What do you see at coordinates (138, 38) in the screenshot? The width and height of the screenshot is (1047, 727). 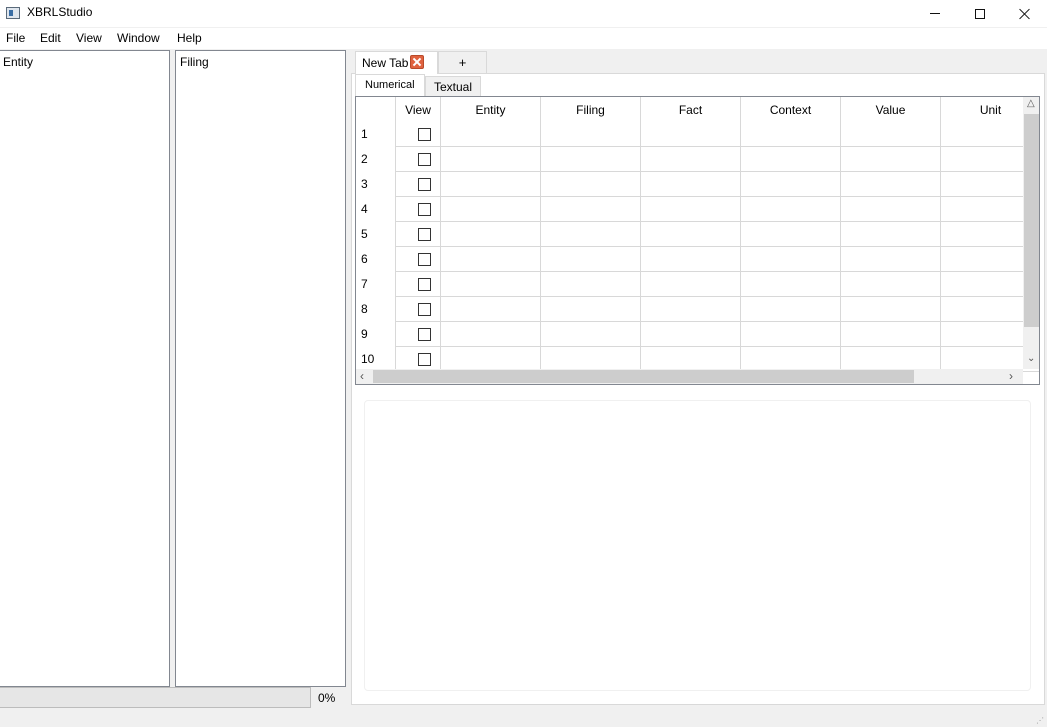 I see `menu-window: Window` at bounding box center [138, 38].